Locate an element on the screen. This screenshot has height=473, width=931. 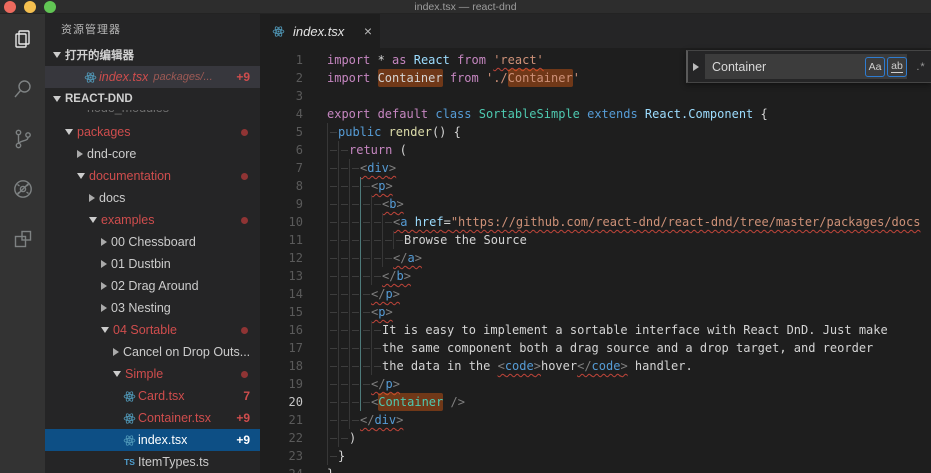
code-line: 22) is located at coordinates (595, 438).